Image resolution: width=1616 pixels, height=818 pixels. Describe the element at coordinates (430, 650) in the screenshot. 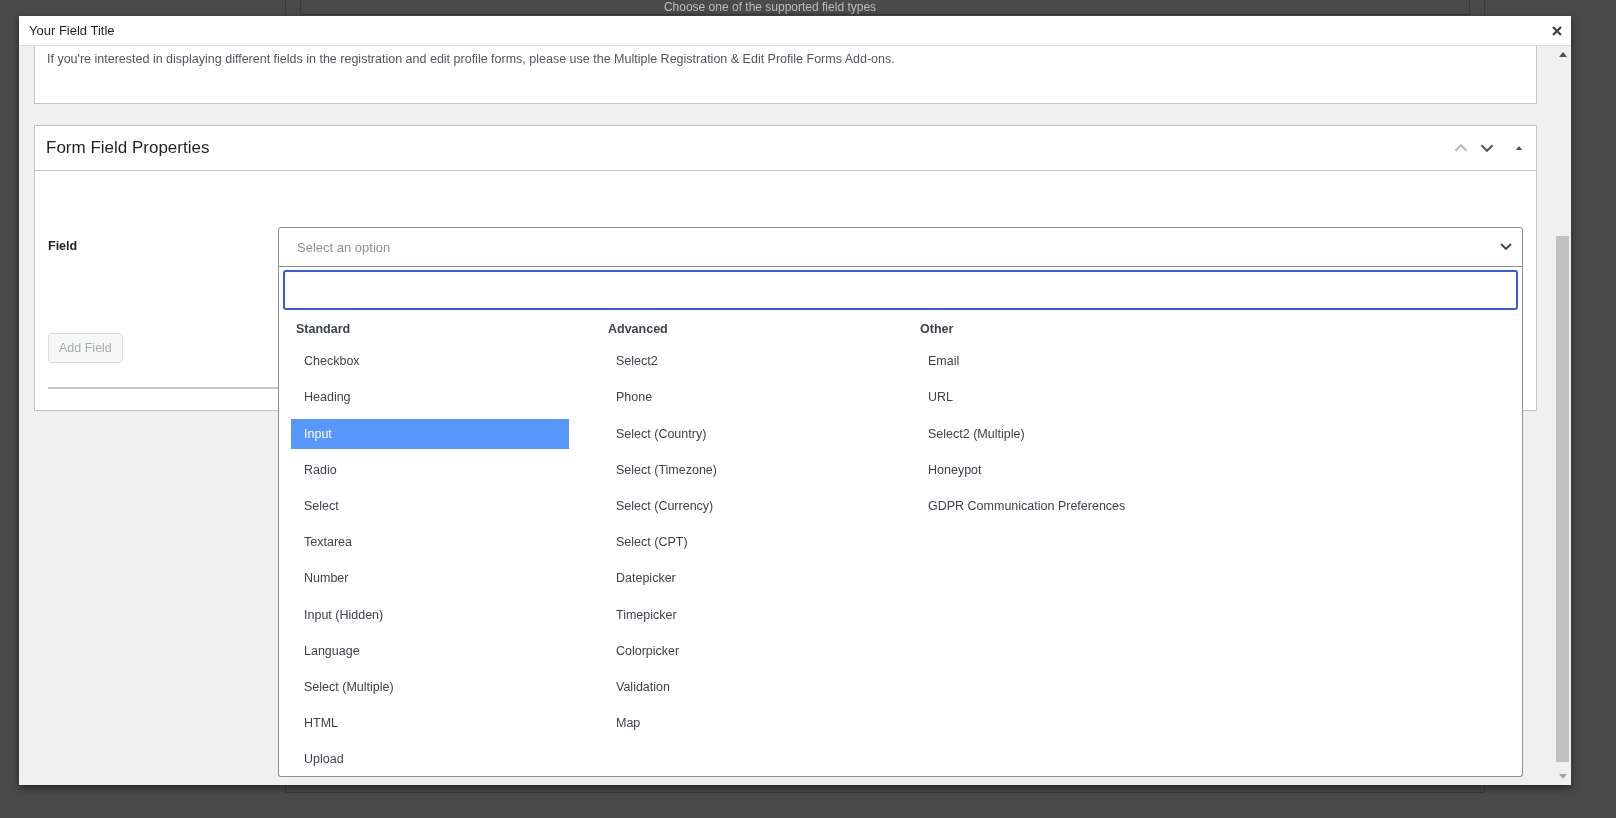

I see `option-item: Language` at that location.